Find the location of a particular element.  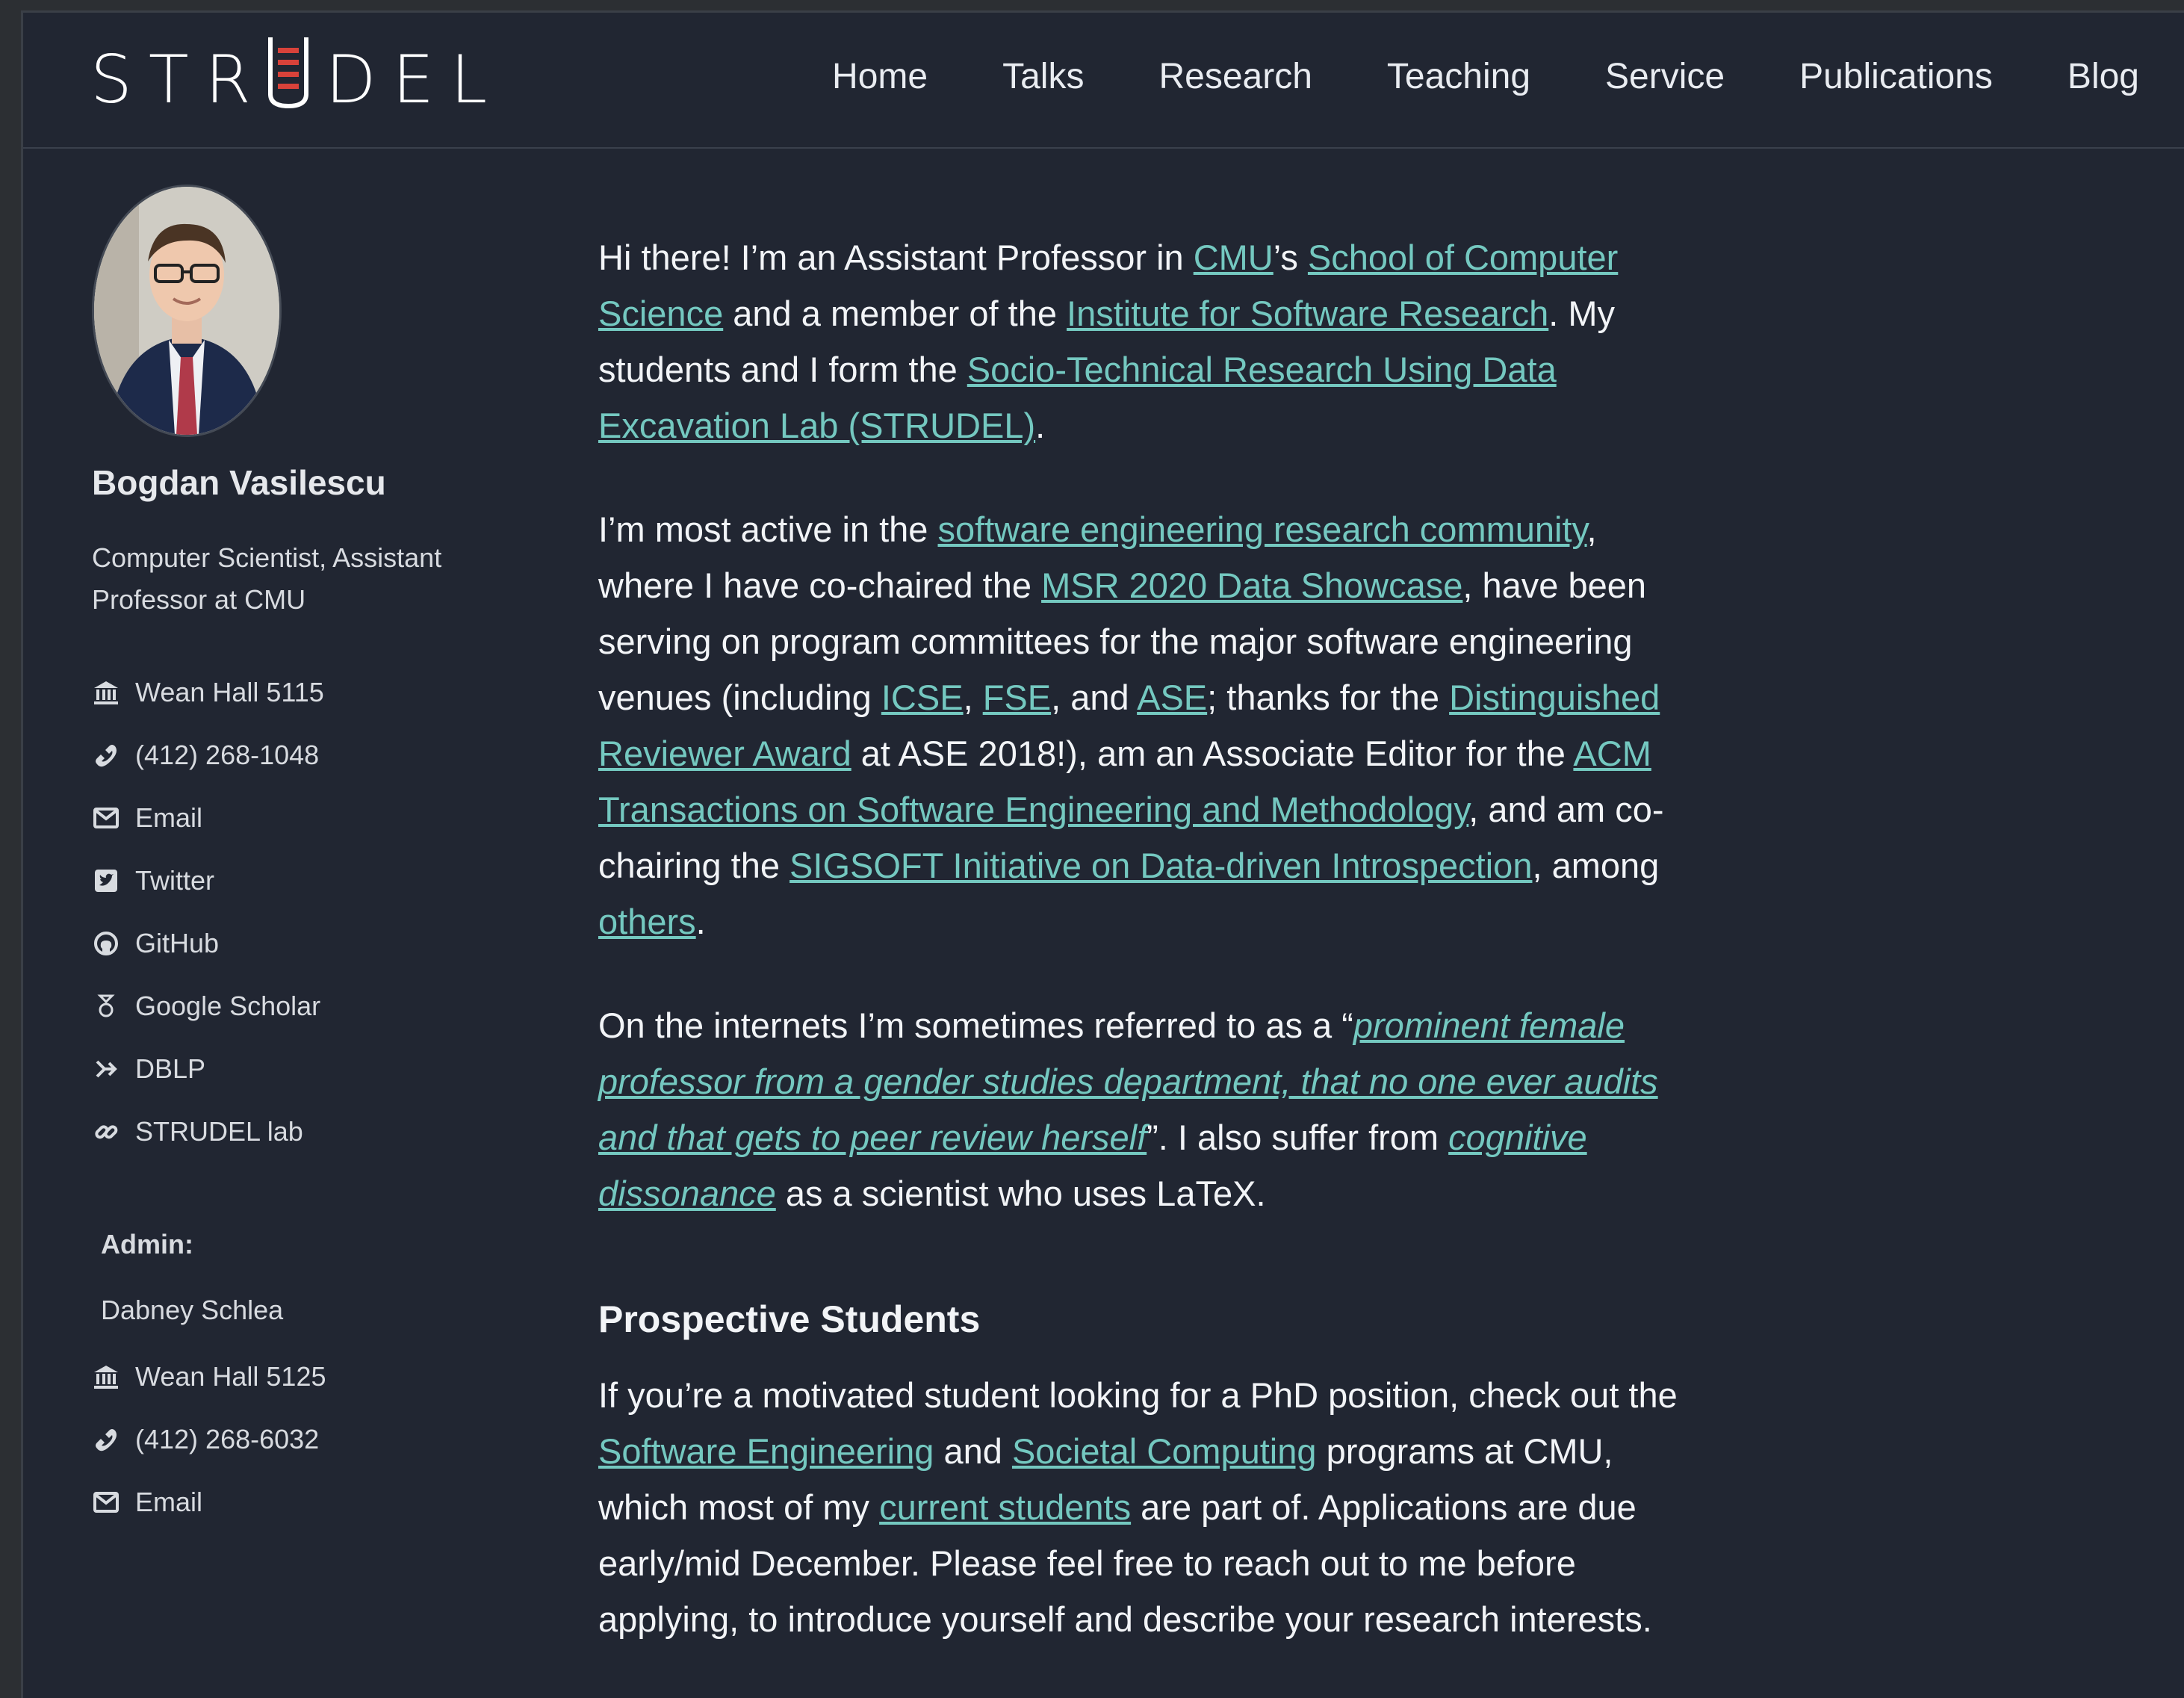

others-link: others is located at coordinates (647, 921).